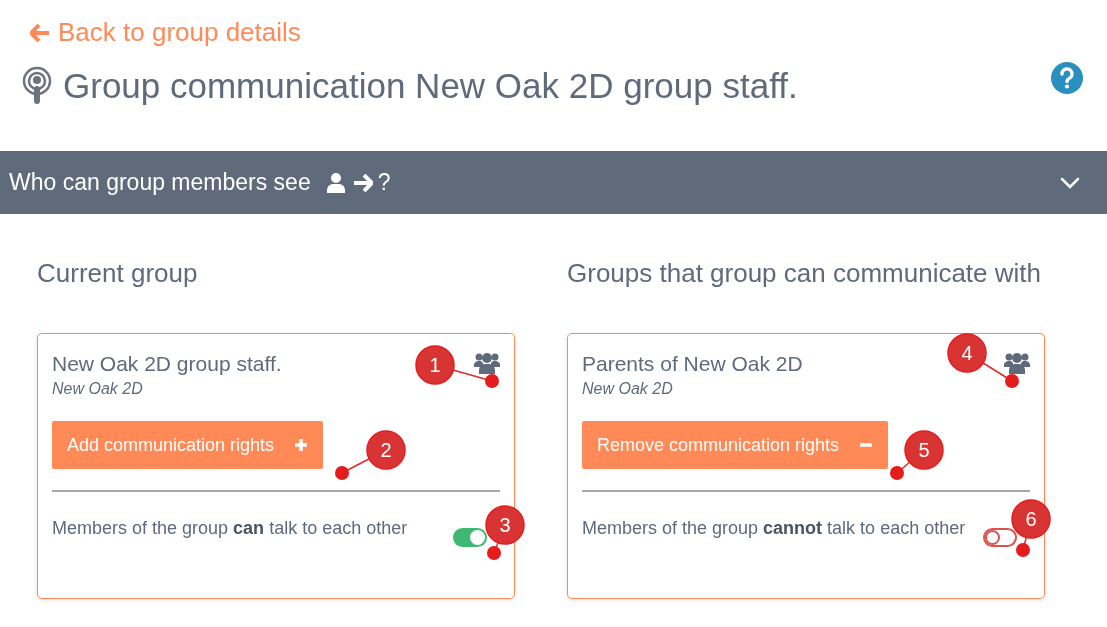 The image size is (1107, 627). I want to click on toggle-label: Members of the group can talk to each other, so click(230, 528).